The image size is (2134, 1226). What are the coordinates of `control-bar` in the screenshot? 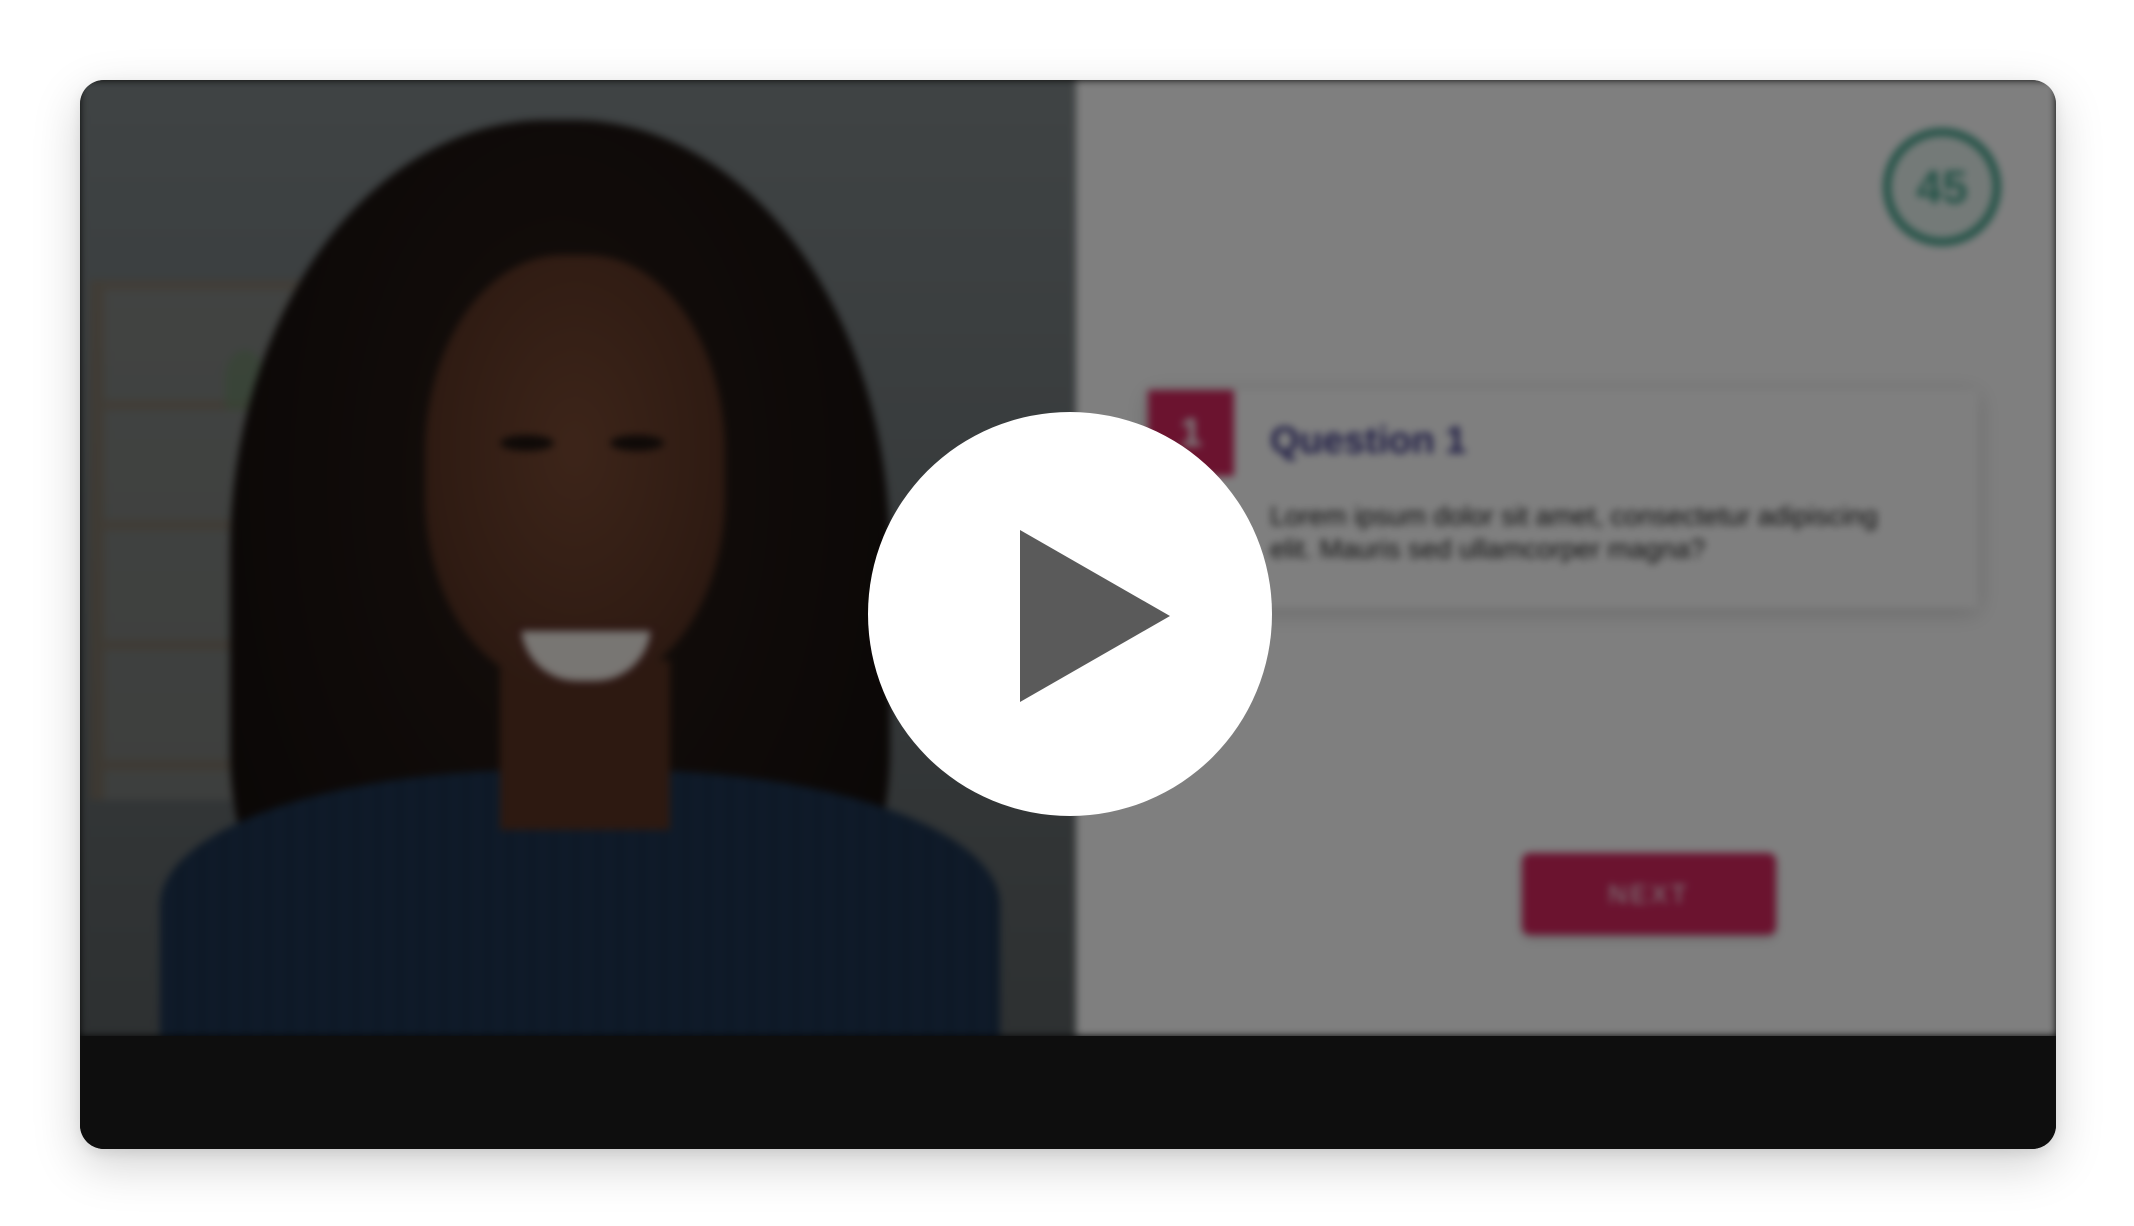 It's located at (1068, 1092).